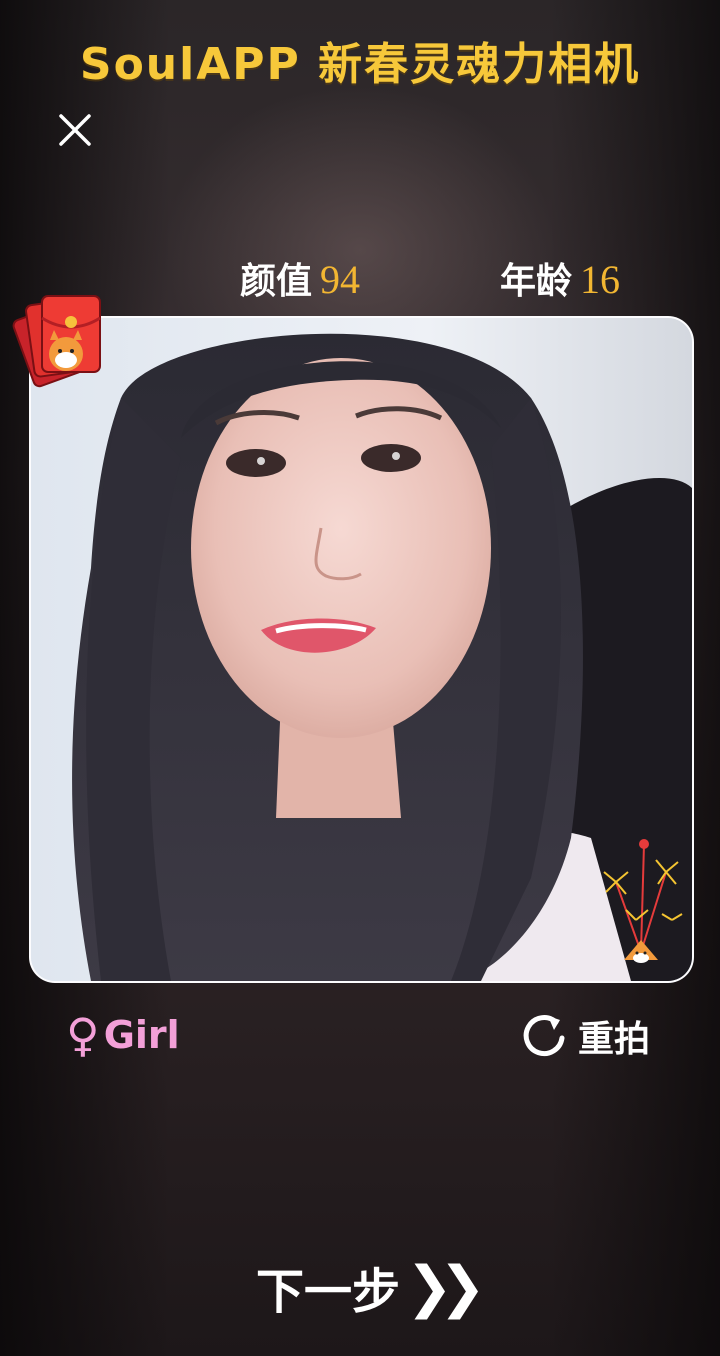  I want to click on close-button, so click(75, 130).